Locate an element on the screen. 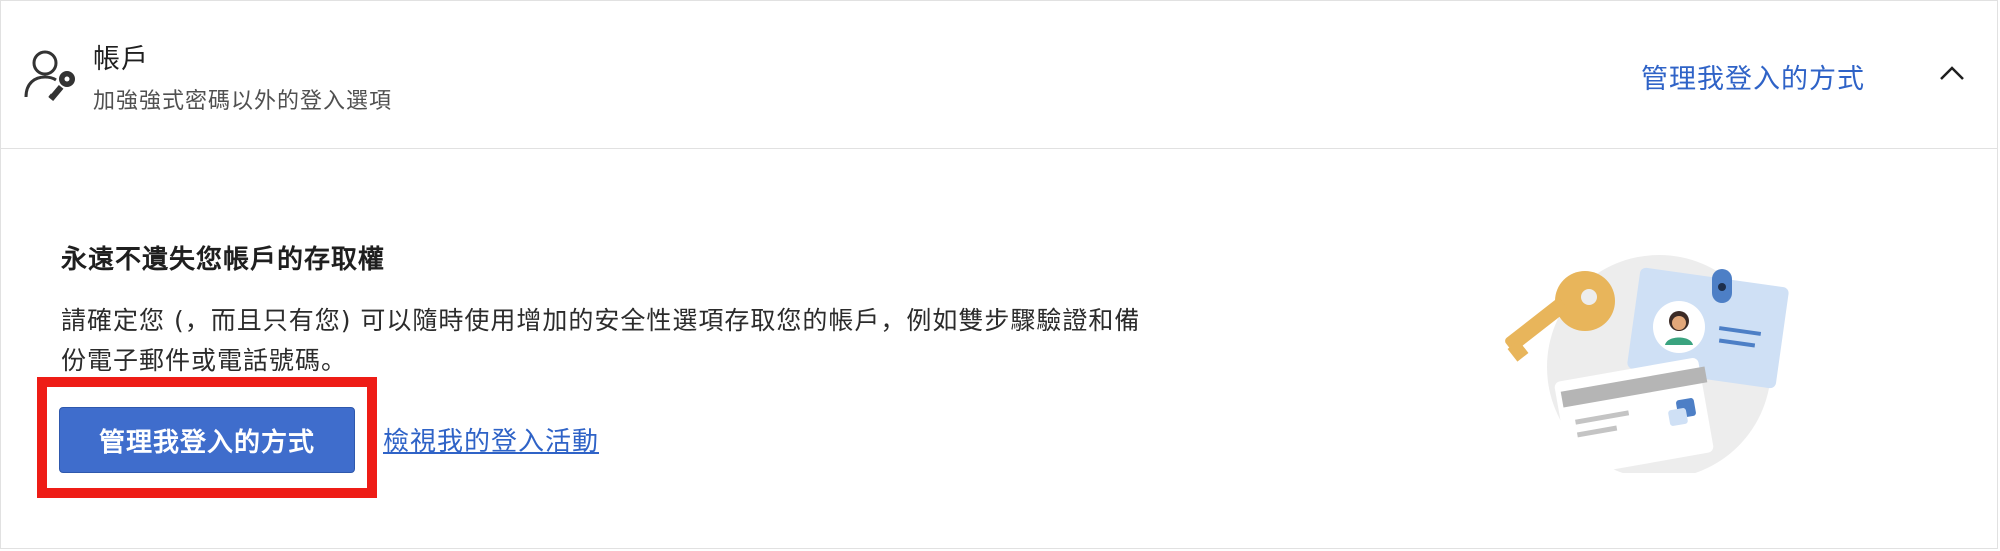 The width and height of the screenshot is (2000, 551). account-subtitle: 加強強式密碼以外的登入選項 is located at coordinates (243, 101).